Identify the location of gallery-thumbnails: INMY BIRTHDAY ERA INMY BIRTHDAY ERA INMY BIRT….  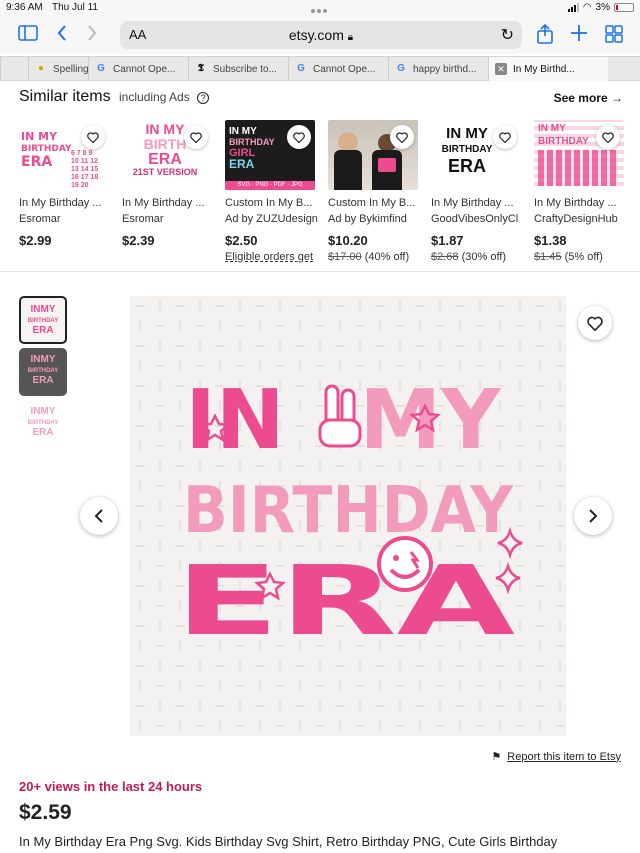
(43, 374).